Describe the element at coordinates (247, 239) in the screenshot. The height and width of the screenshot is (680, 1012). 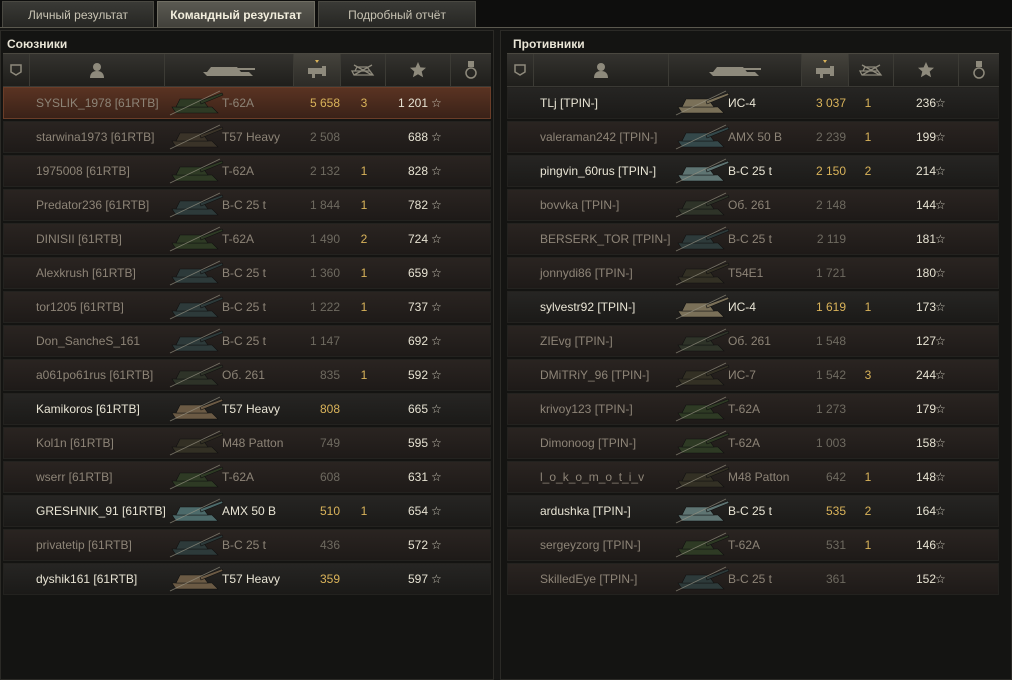
I see `table-row: DINISII [61RTB] T-62A 1 490 2 724 ☆` at that location.